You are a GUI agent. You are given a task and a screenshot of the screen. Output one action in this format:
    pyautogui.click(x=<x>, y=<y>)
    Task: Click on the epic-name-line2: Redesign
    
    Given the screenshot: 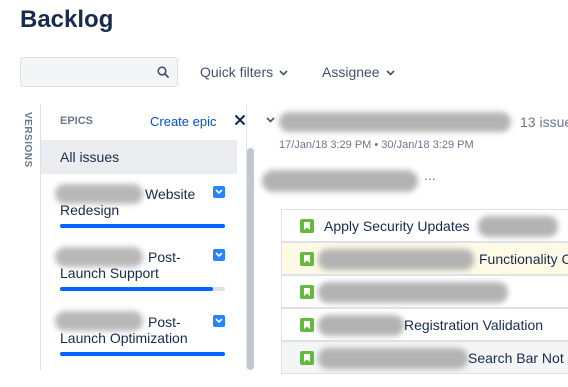 What is the action you would take?
    pyautogui.click(x=90, y=210)
    